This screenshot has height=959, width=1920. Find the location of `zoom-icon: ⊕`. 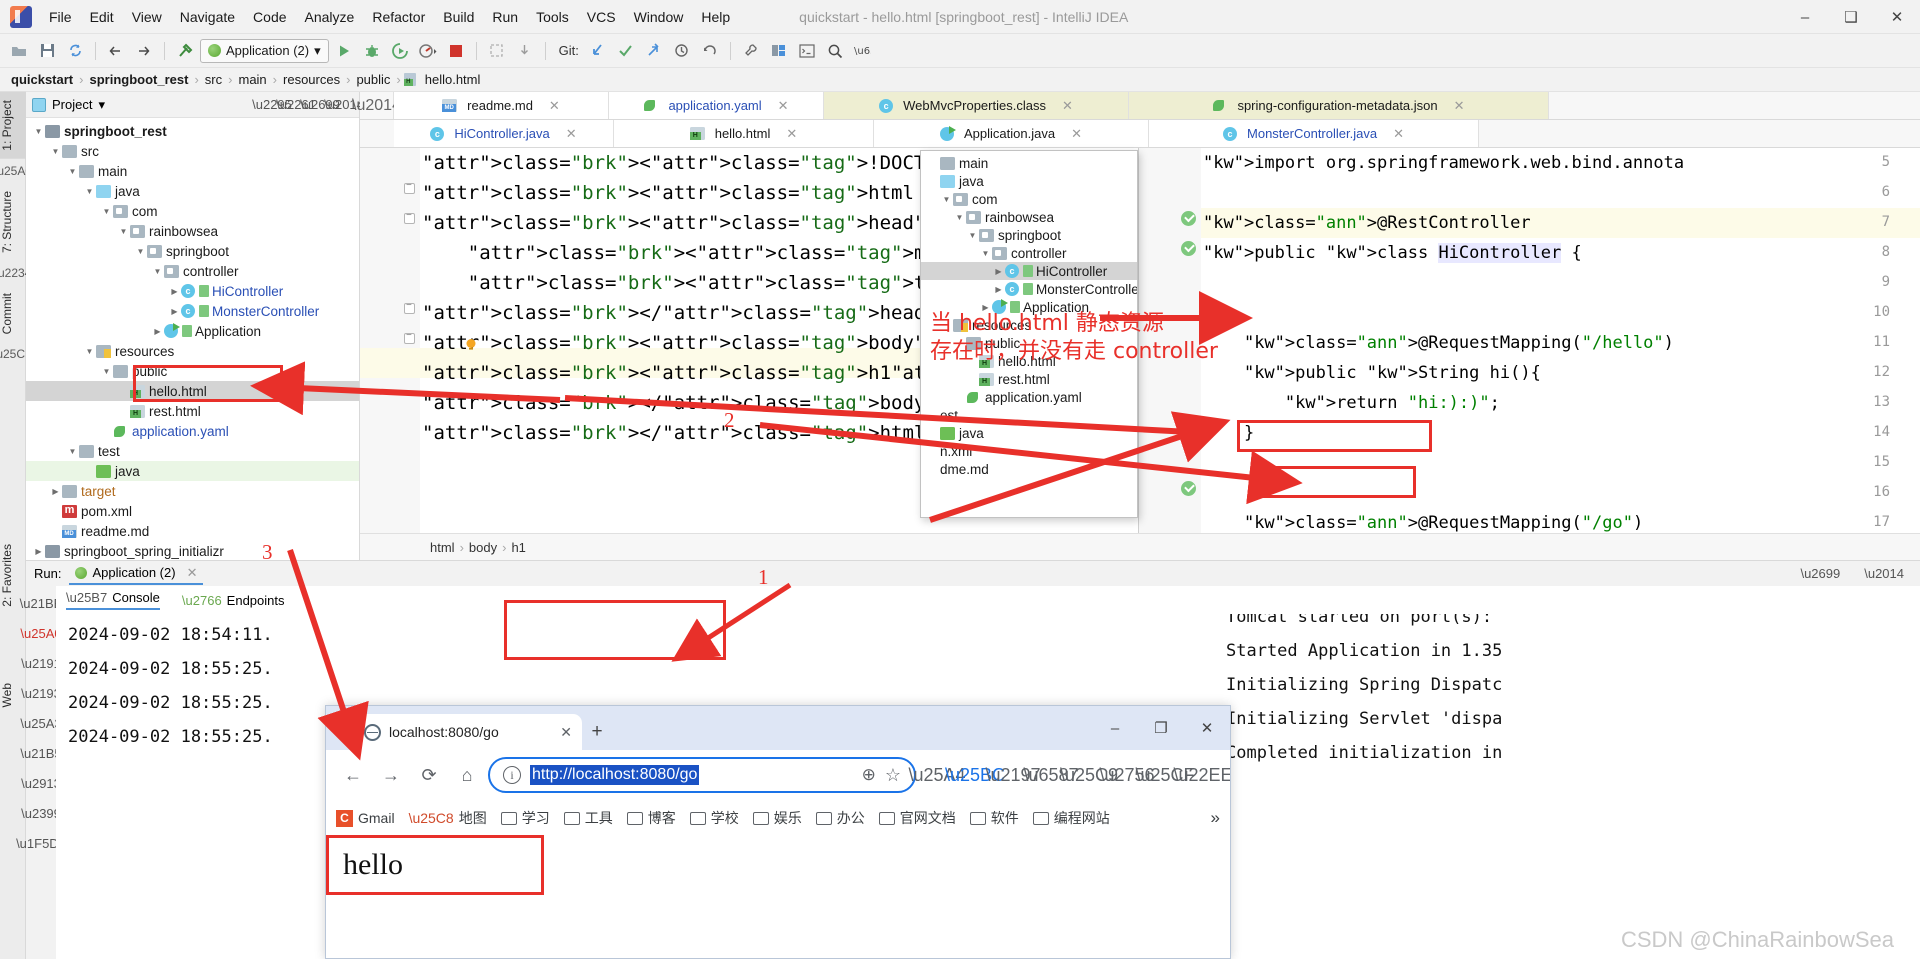

zoom-icon: ⊕ is located at coordinates (869, 775).